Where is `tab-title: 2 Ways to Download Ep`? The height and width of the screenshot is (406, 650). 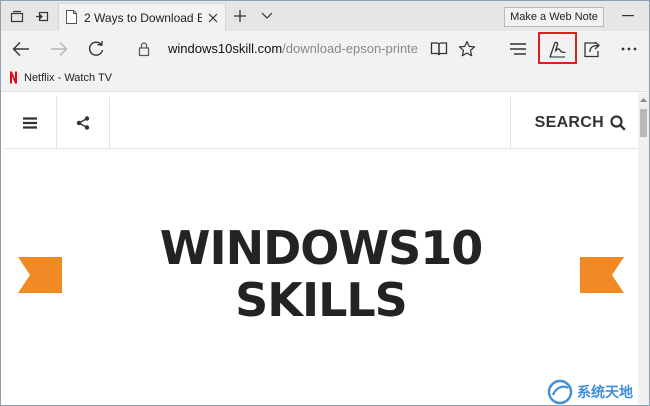
tab-title: 2 Ways to Download Ep is located at coordinates (143, 18).